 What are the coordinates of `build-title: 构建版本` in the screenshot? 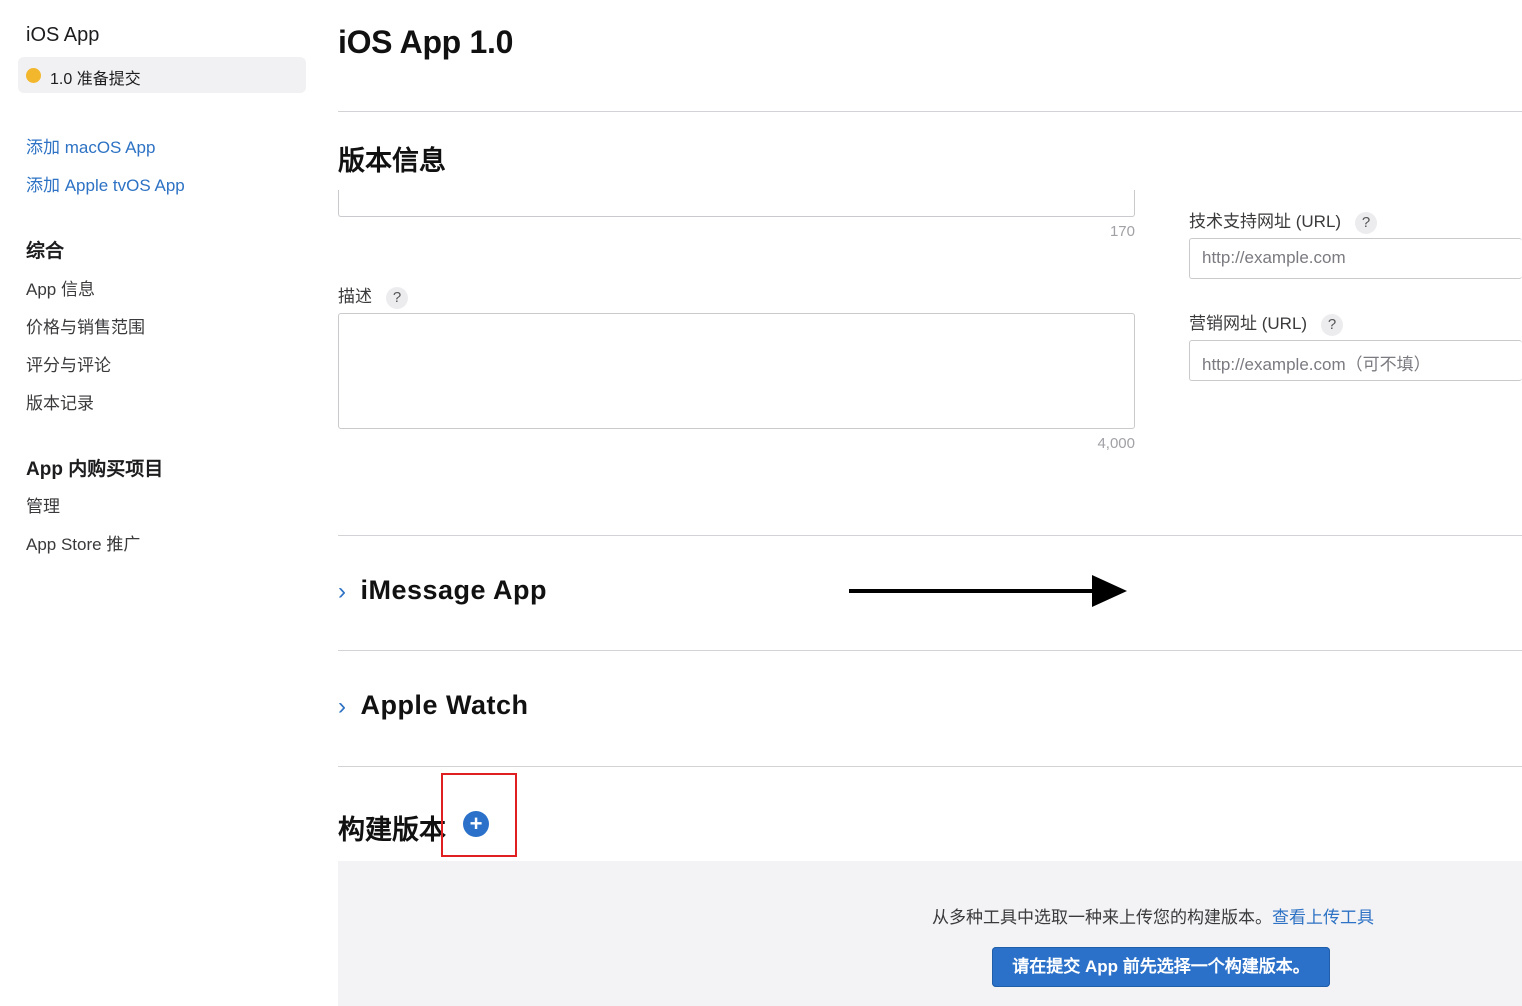 It's located at (392, 830).